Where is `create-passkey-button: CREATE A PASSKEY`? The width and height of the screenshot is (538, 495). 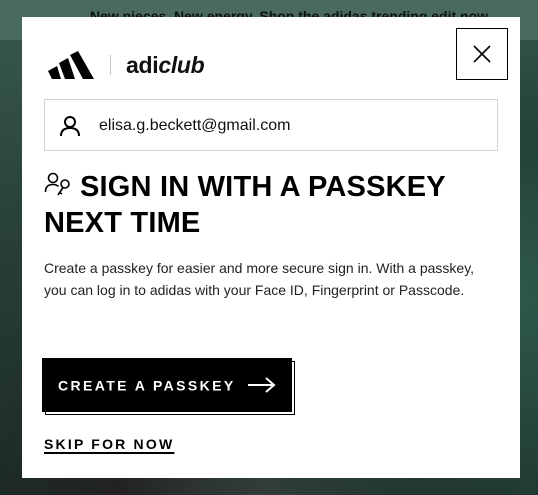
create-passkey-button: CREATE A PASSKEY is located at coordinates (167, 385).